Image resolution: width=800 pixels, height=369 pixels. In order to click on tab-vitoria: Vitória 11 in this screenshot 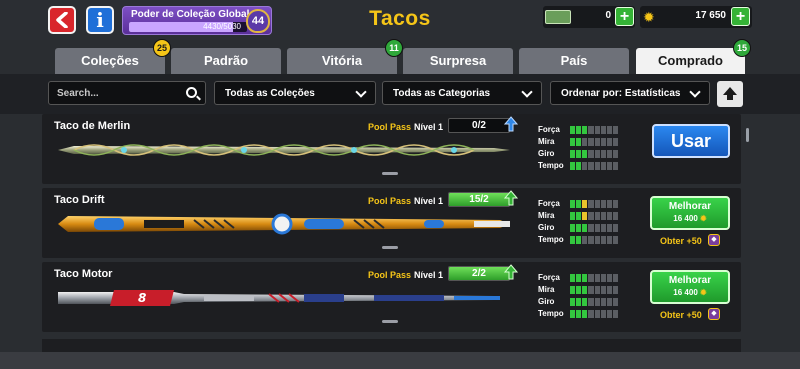, I will do `click(345, 56)`.